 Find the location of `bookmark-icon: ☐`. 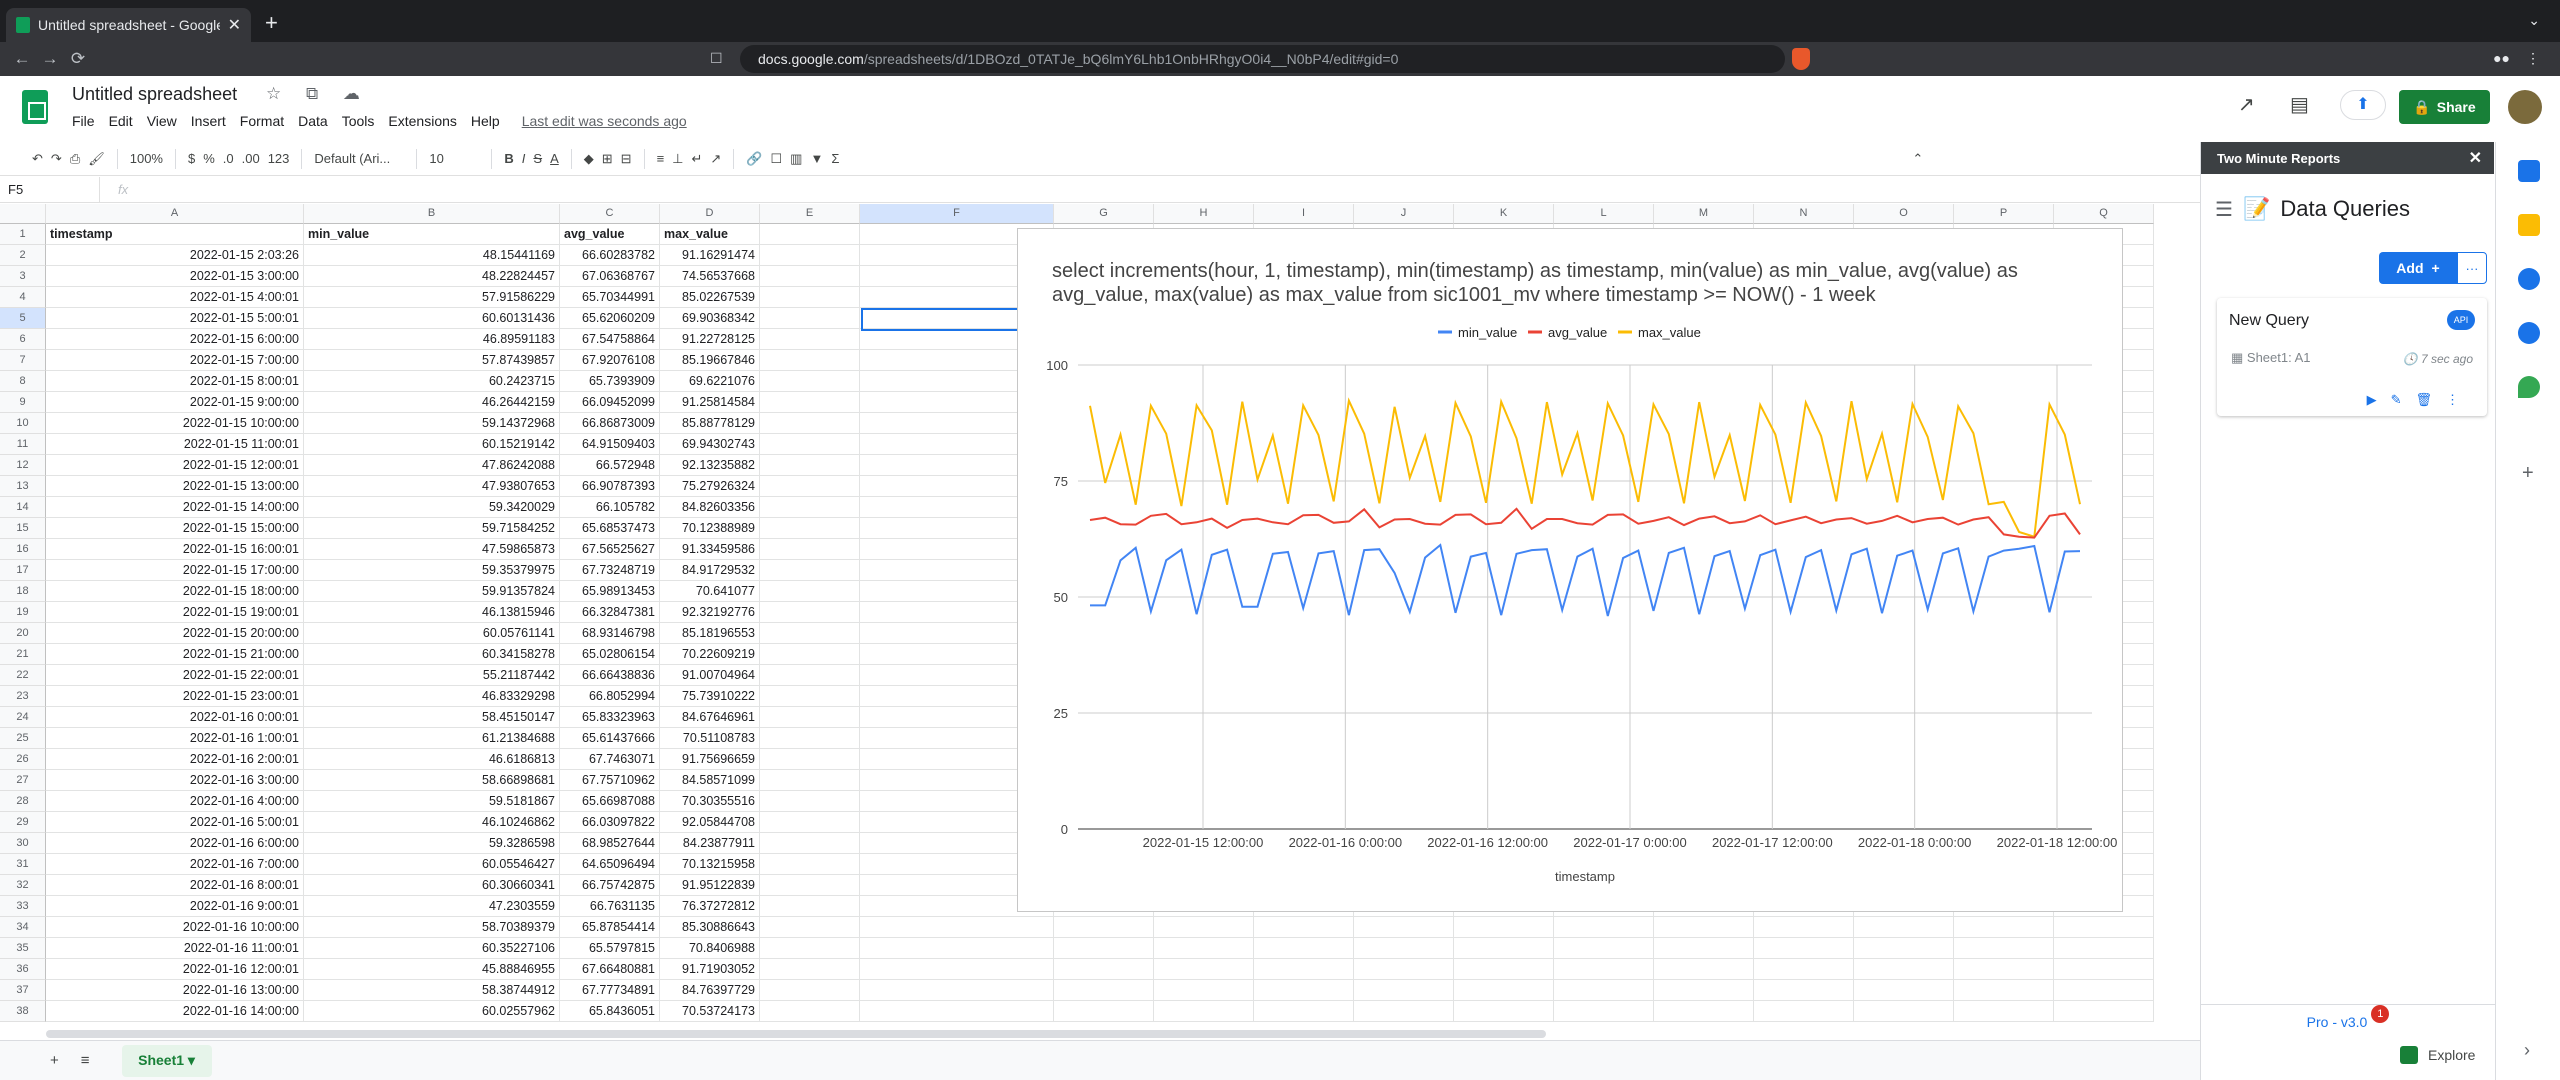

bookmark-icon: ☐ is located at coordinates (716, 58).